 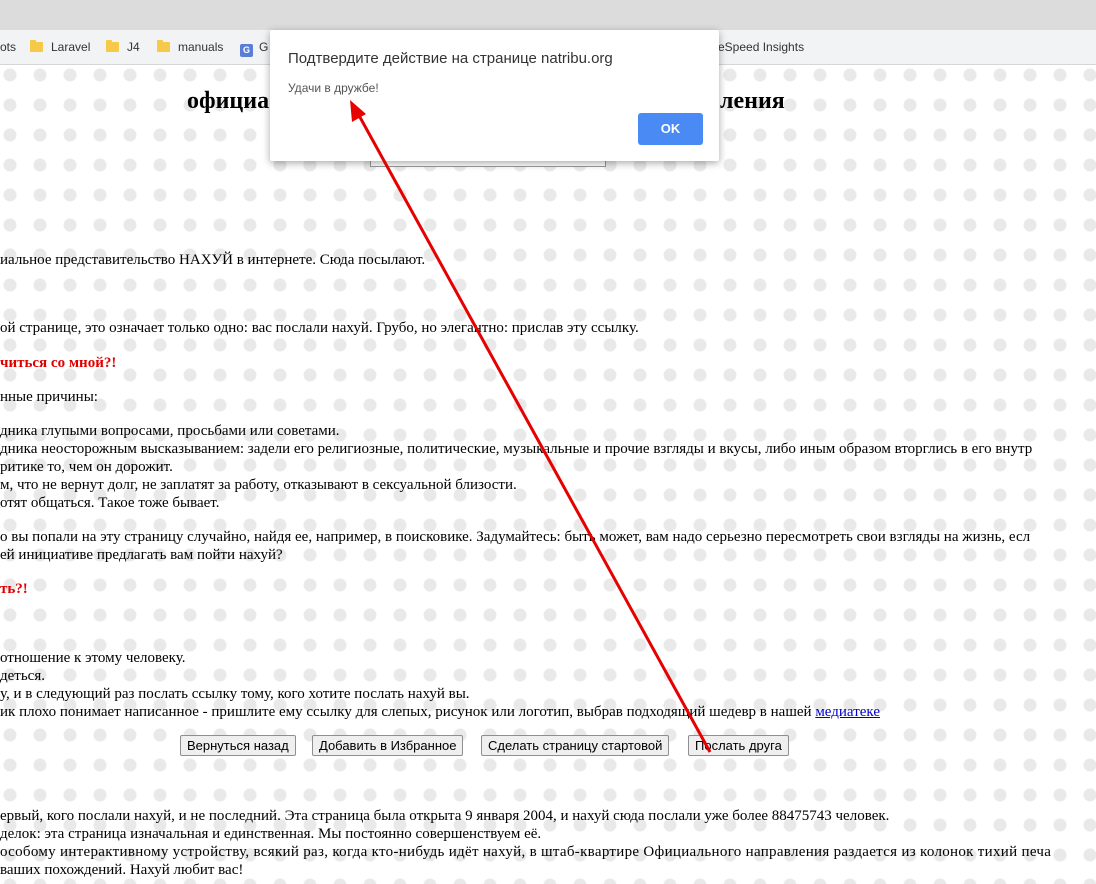 I want to click on google-icon: G, so click(x=246, y=50).